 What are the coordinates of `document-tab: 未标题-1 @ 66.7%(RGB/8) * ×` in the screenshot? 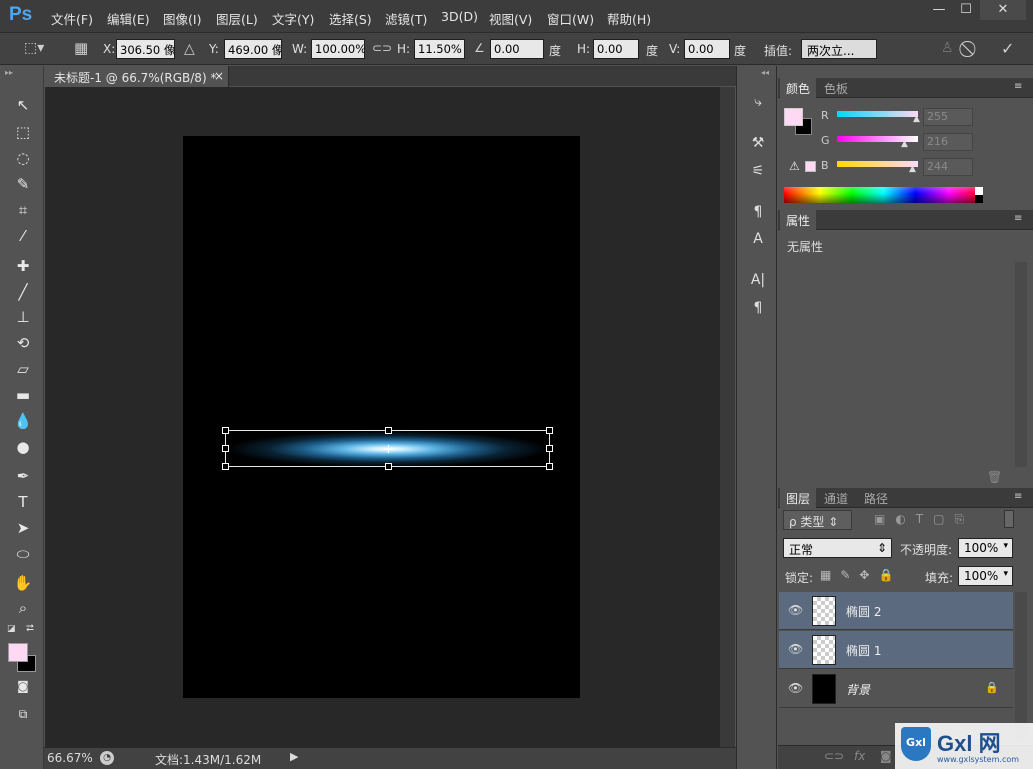 It's located at (136, 76).